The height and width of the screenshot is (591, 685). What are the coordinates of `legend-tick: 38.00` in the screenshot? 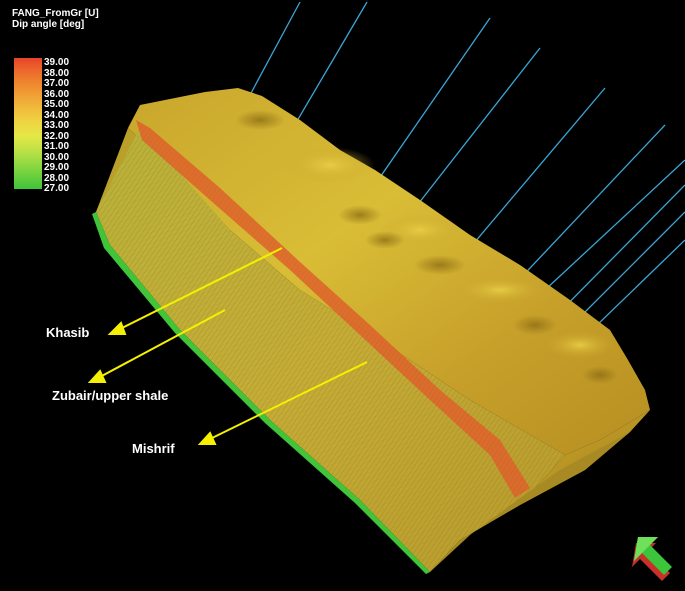 It's located at (57, 73).